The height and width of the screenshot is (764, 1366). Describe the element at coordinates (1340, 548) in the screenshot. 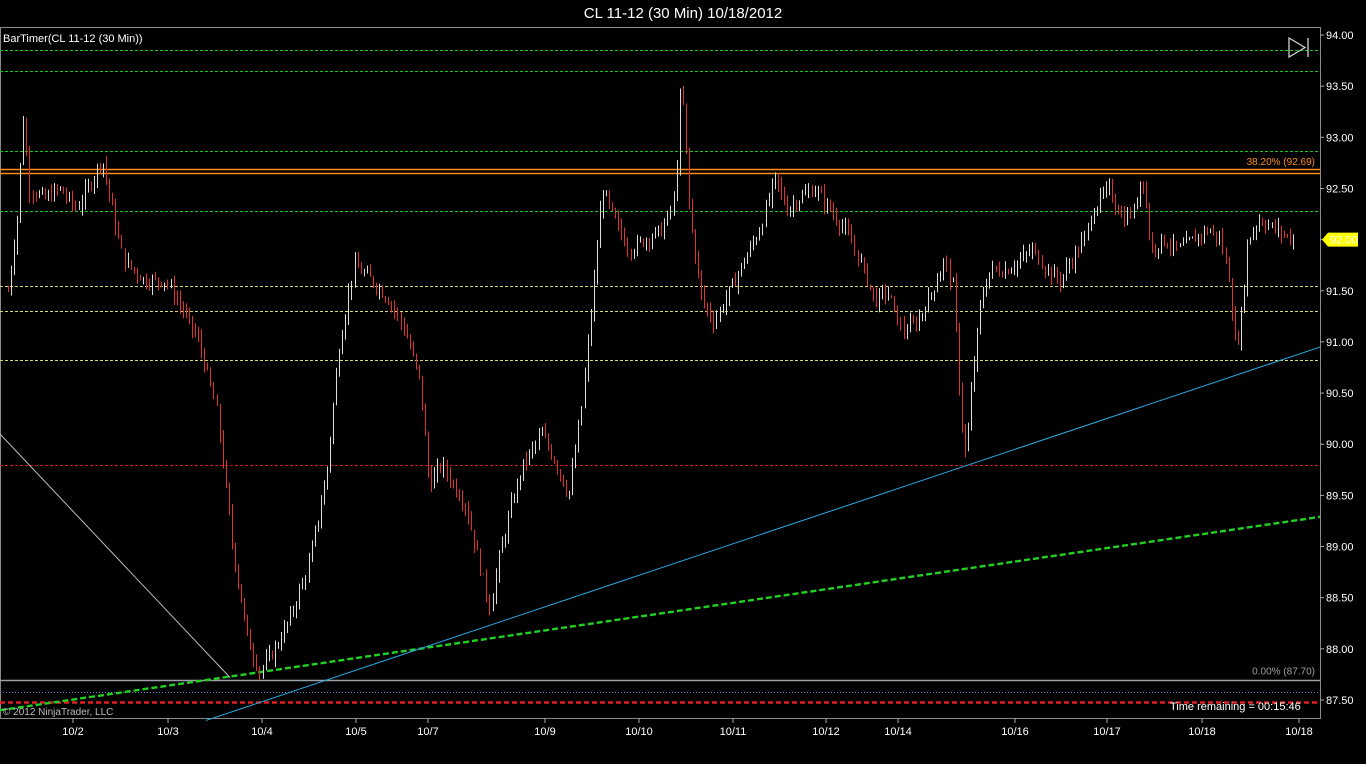

I see `y-tick-label: 89.00` at that location.